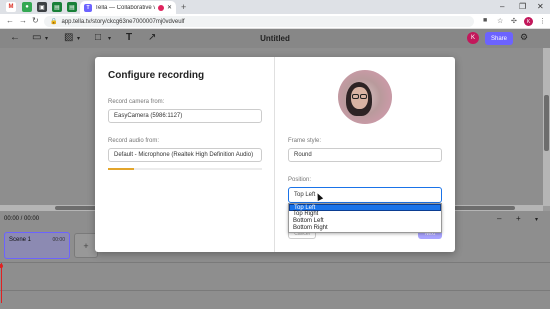 This screenshot has height=309, width=550. Describe the element at coordinates (160, 7) in the screenshot. I see `recording-indicator-icon` at that location.